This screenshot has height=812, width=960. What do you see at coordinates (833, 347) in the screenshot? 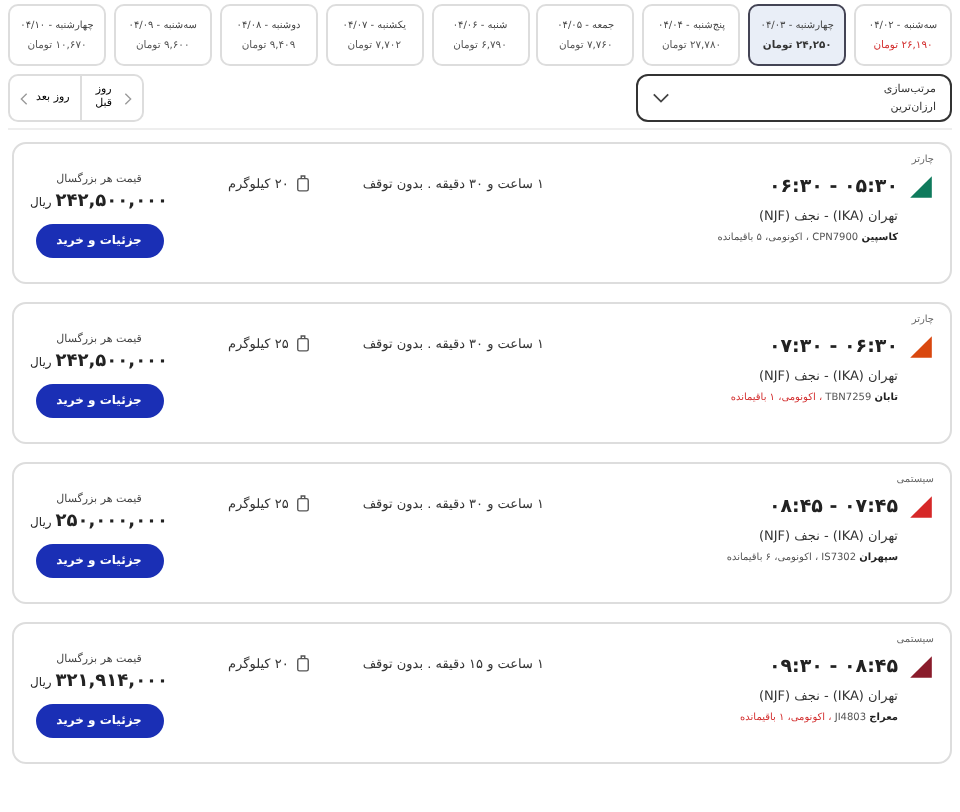
I see `flight-times: ۰۶:۳۰ - ۰۷:۳۰` at bounding box center [833, 347].